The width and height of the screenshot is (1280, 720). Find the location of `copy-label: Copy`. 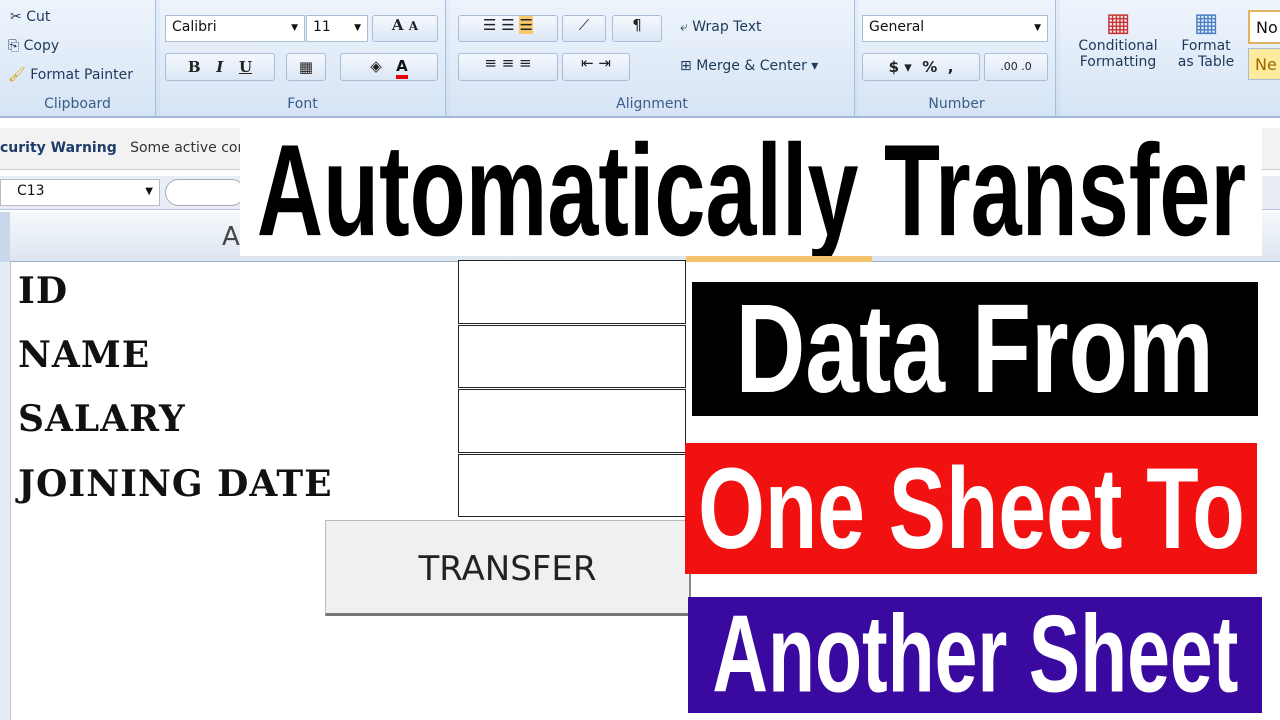

copy-label: Copy is located at coordinates (41, 46).